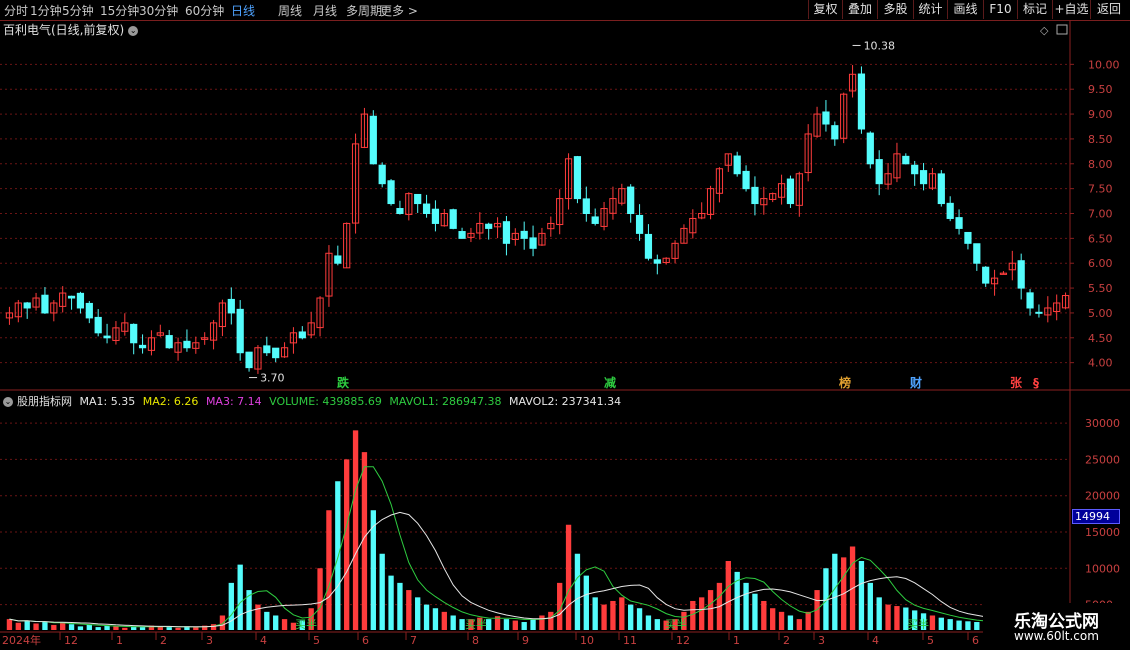 This screenshot has width=1130, height=650. Describe the element at coordinates (1102, 568) in the screenshot. I see `volume-tick-label: 10000` at that location.